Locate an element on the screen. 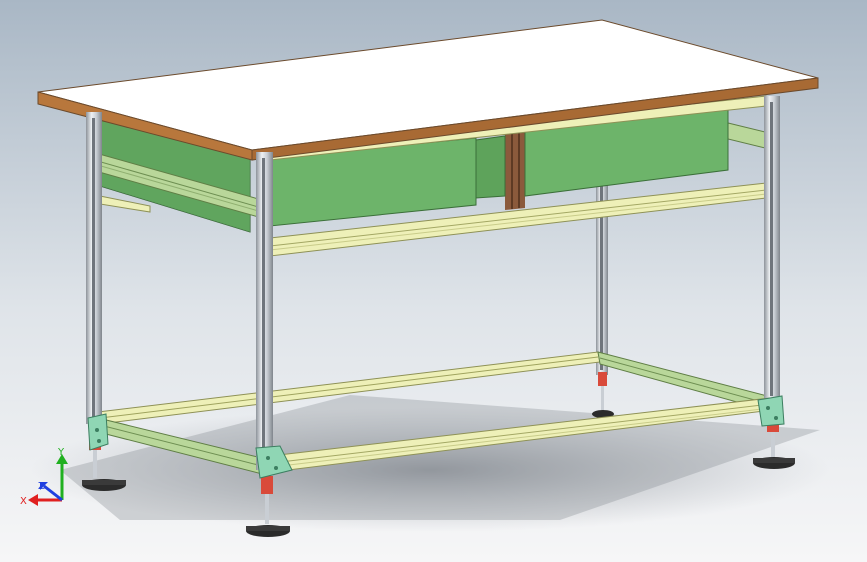  corner-bracket-front-right is located at coordinates (771, 411).